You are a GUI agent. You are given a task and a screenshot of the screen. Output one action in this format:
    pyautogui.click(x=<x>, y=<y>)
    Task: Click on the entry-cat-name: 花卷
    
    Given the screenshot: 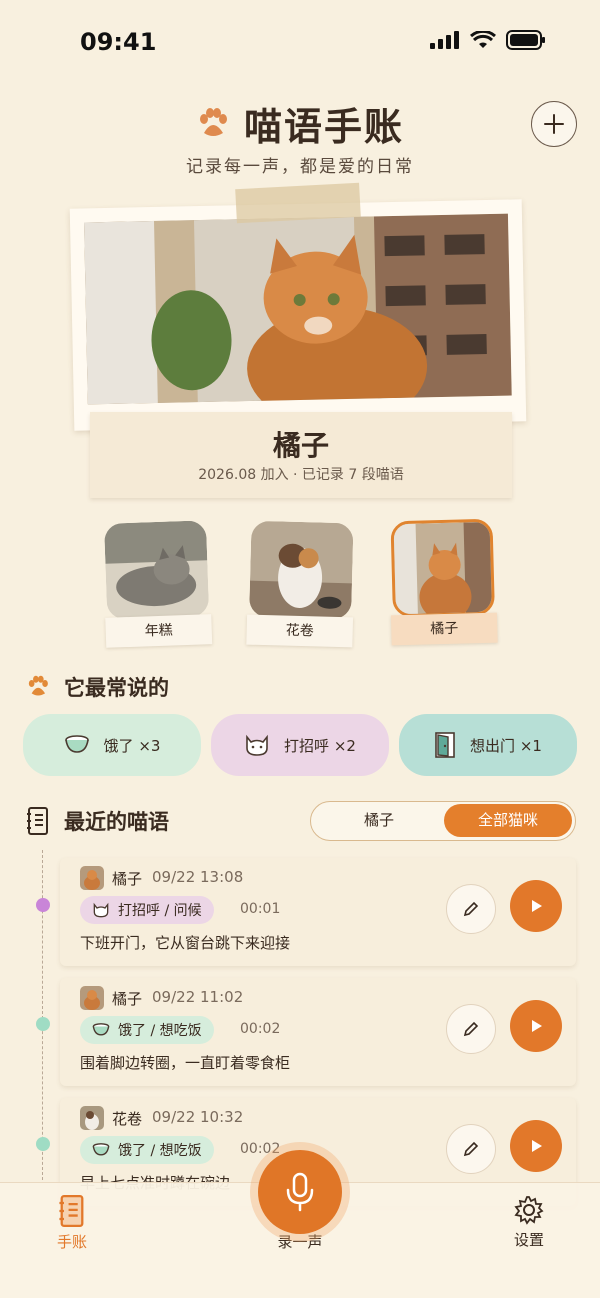 What is the action you would take?
    pyautogui.click(x=127, y=1119)
    